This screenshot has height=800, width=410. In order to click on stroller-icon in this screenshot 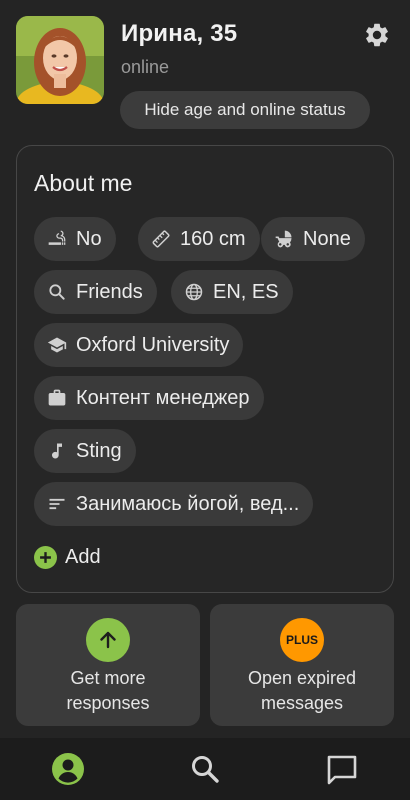, I will do `click(284, 239)`.